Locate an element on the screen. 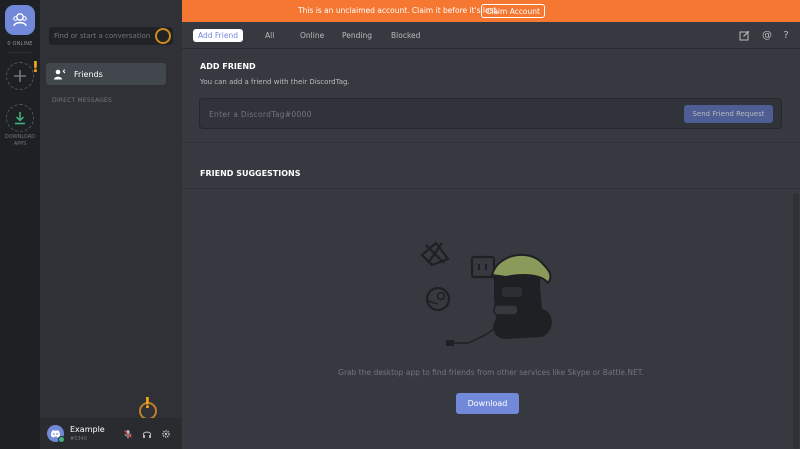 This screenshot has height=449, width=800. user-panel-alert-badge: ! is located at coordinates (147, 403).